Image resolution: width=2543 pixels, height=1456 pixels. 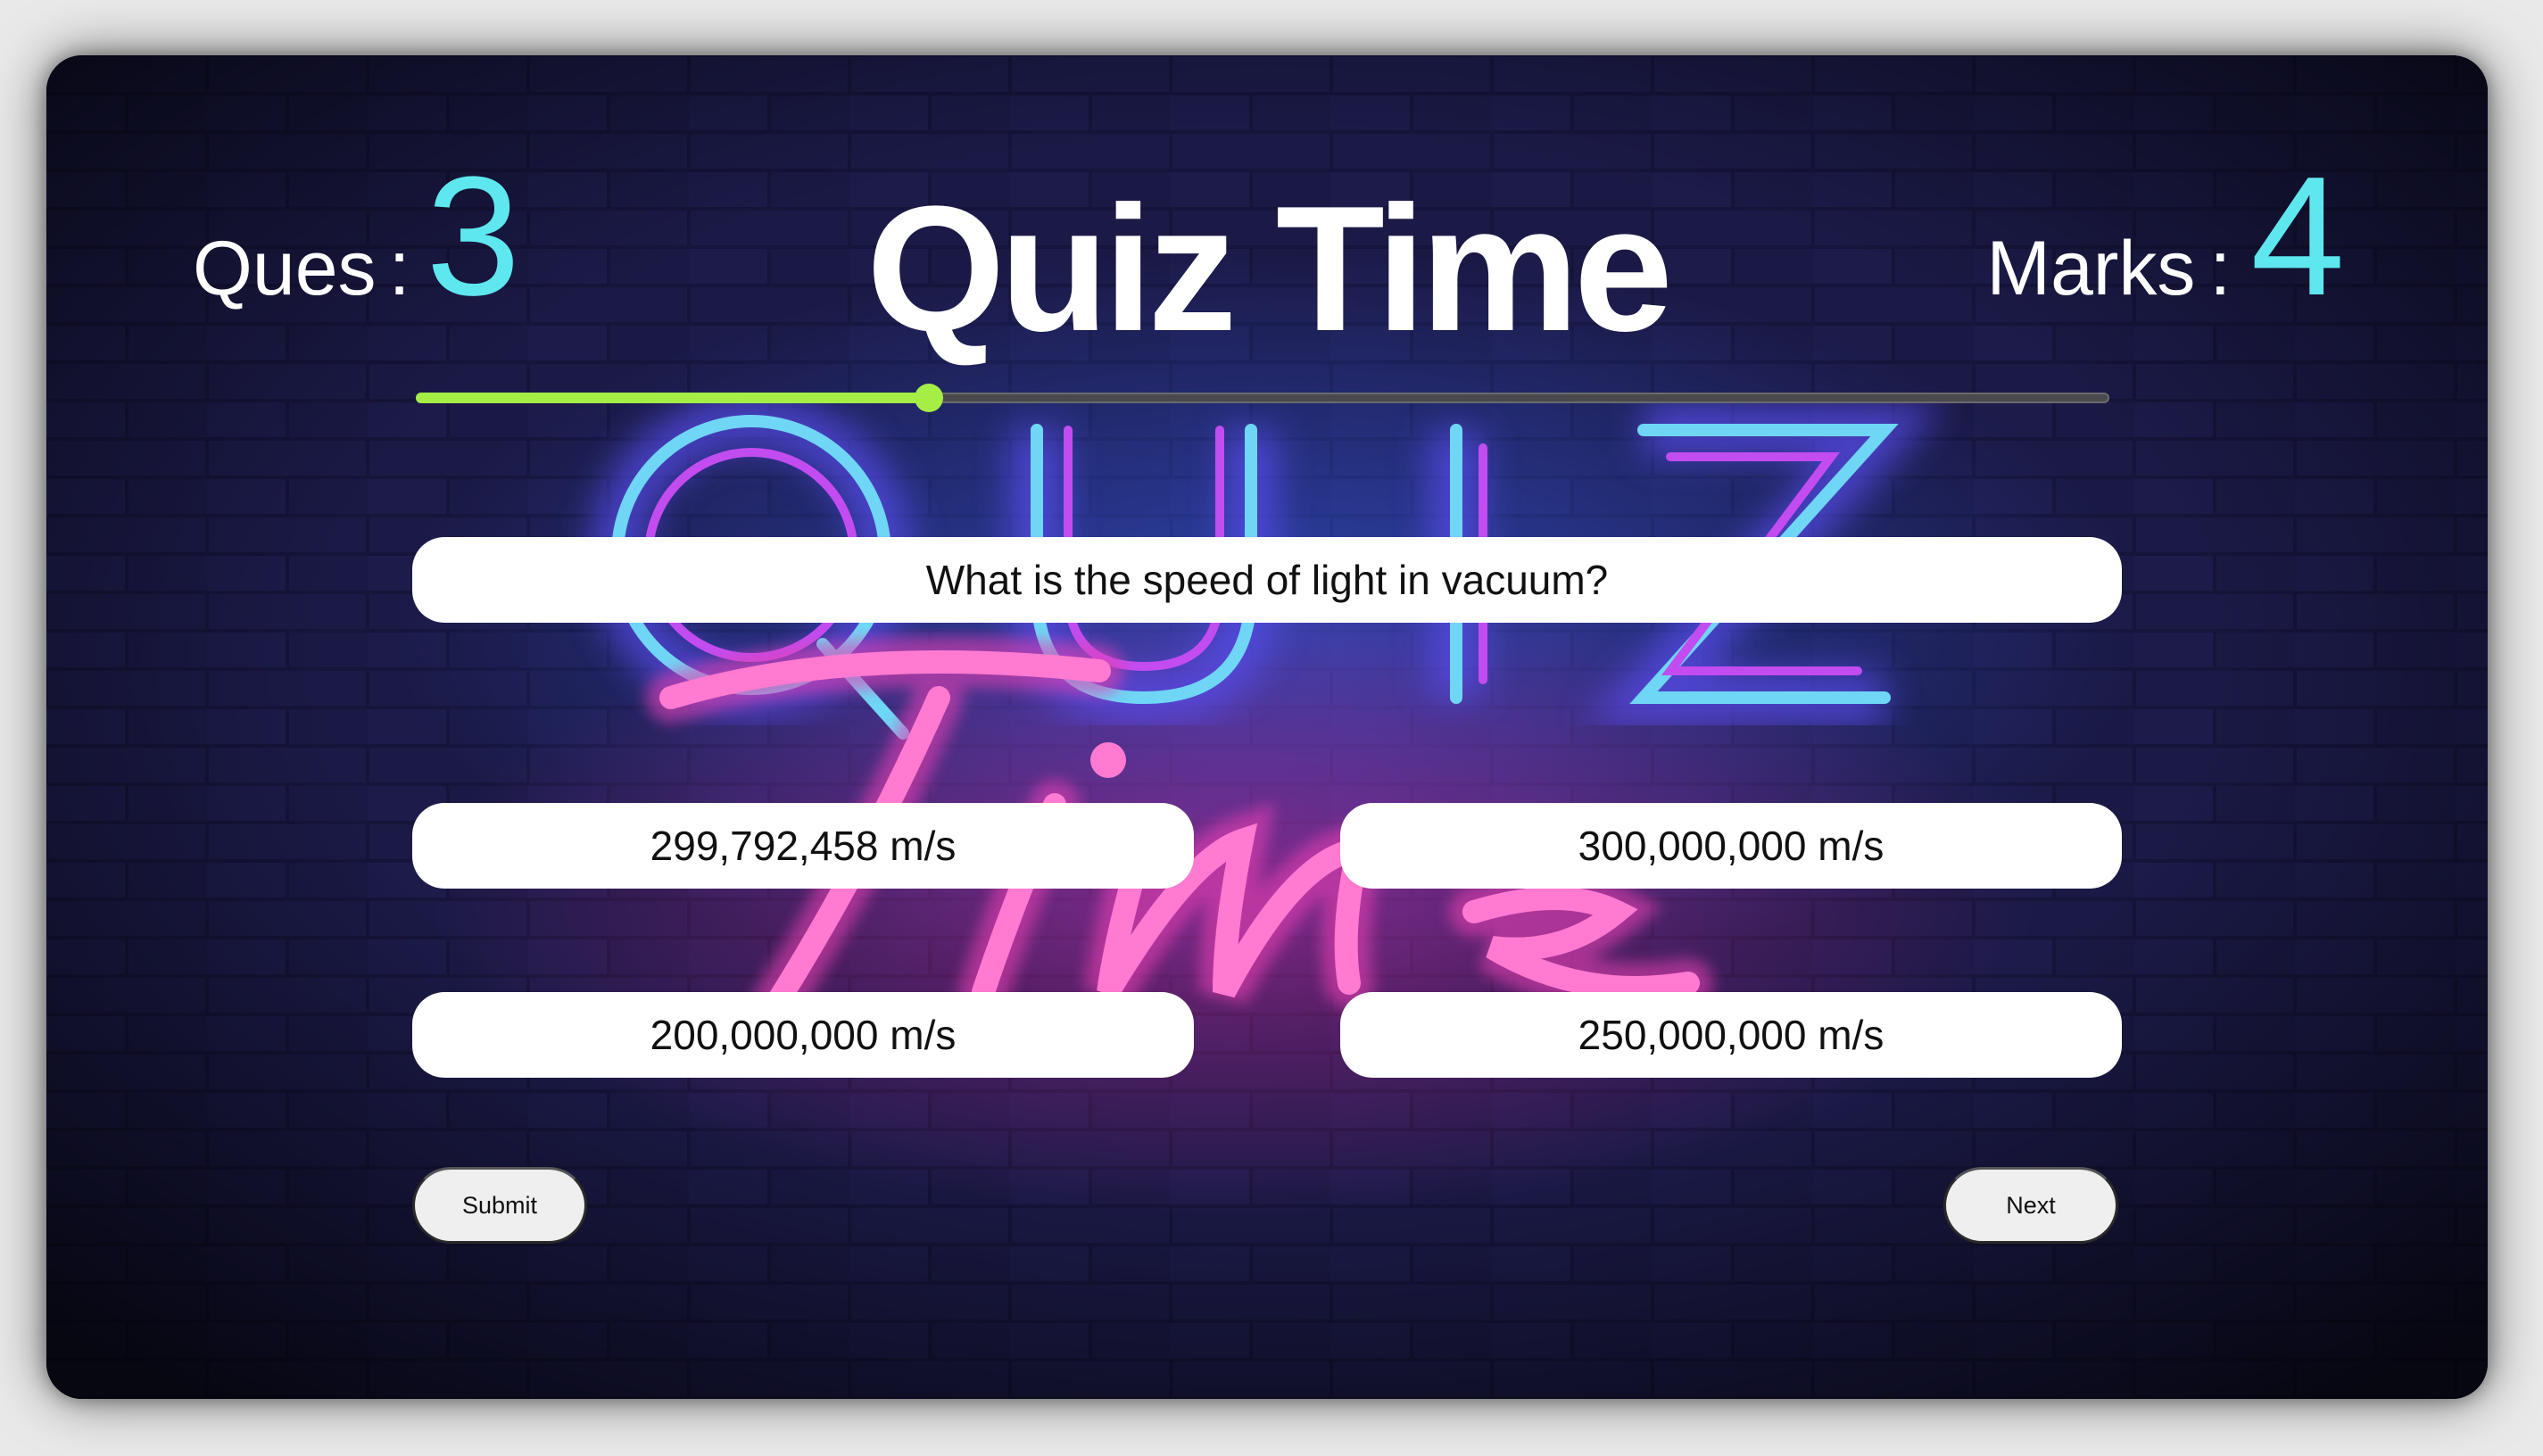 What do you see at coordinates (803, 1035) in the screenshot?
I see `answer-option-3: 200,000,000 m/s` at bounding box center [803, 1035].